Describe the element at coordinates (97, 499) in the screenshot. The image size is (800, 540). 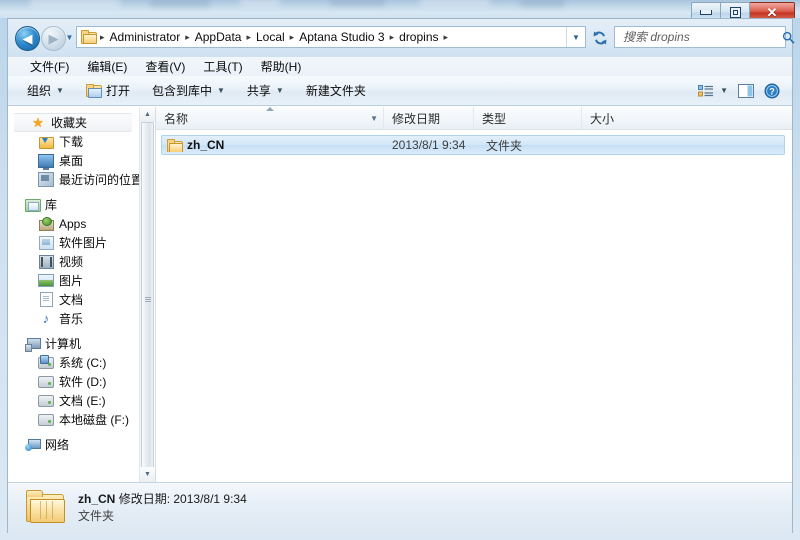
I see `details-name: zh_CN` at that location.